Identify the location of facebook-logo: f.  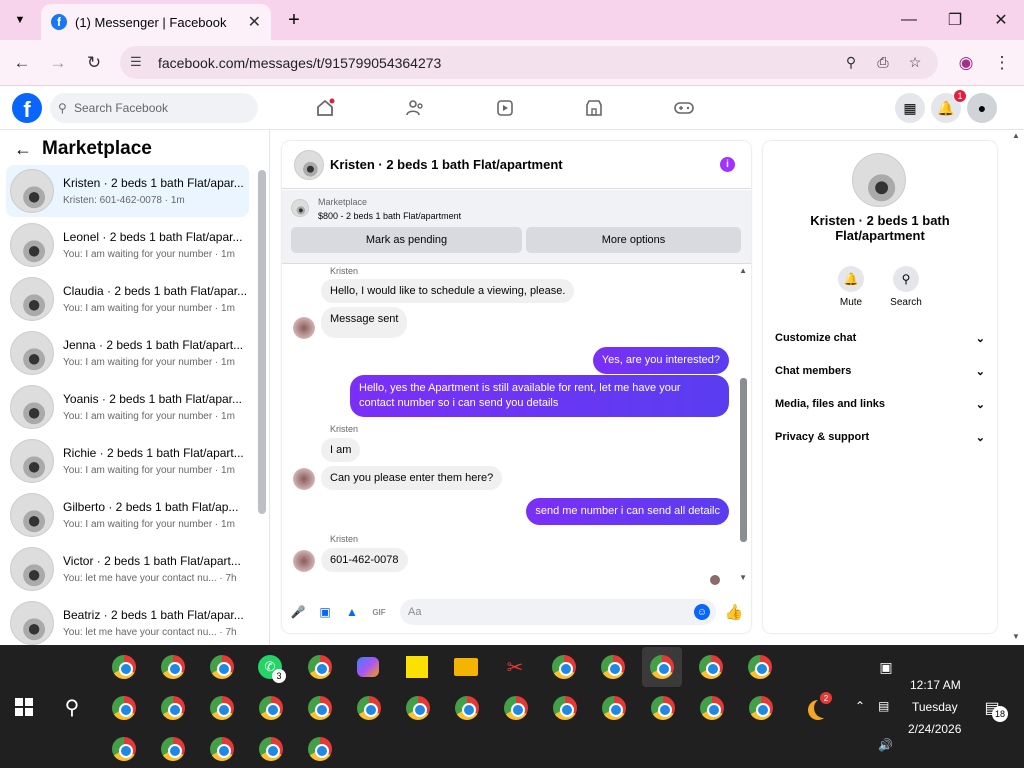
(27, 108).